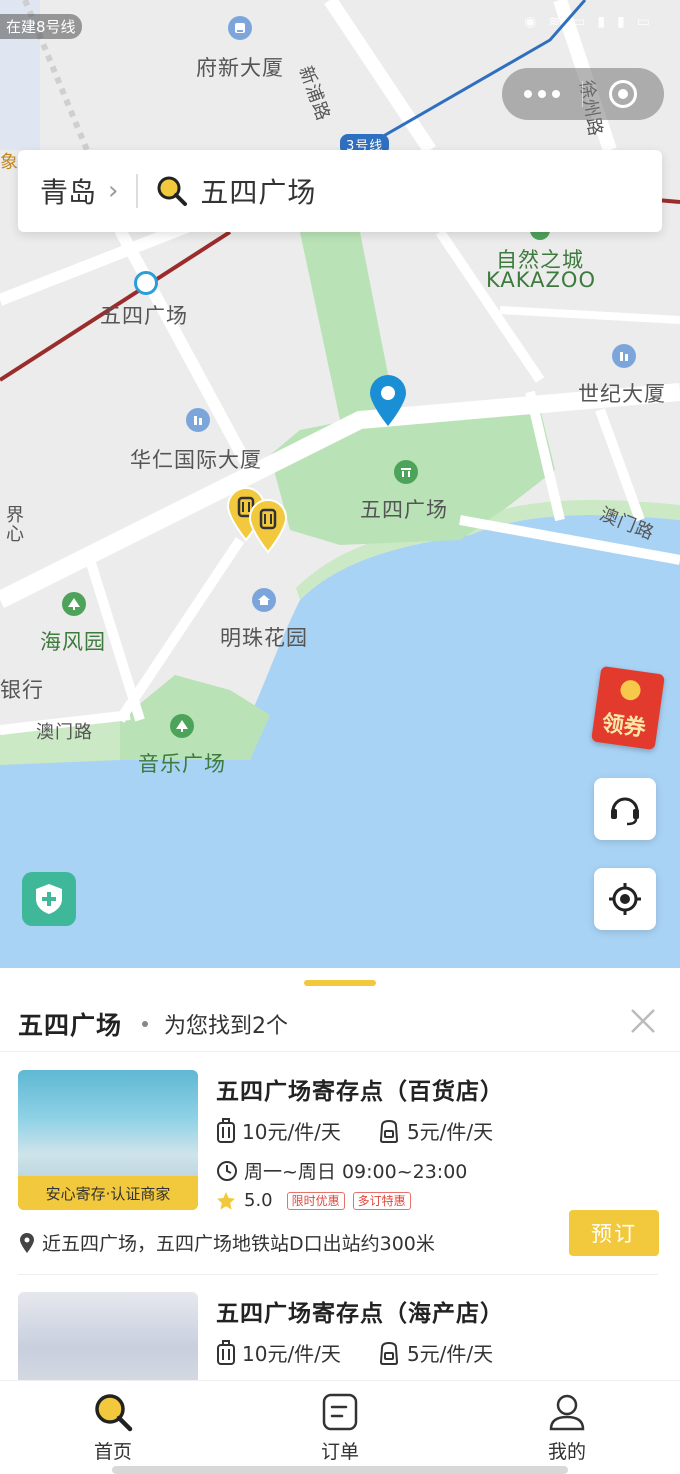  Describe the element at coordinates (146, 283) in the screenshot. I see `metro-station-icon` at that location.